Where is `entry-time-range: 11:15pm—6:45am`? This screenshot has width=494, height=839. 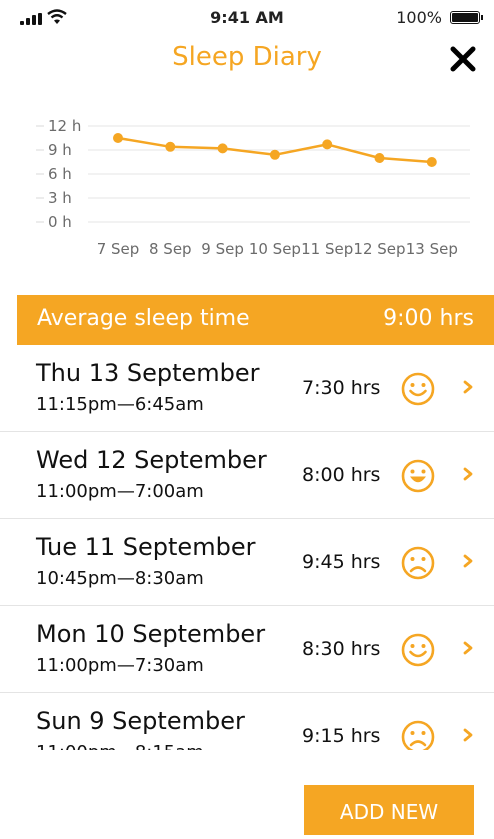 entry-time-range: 11:15pm—6:45am is located at coordinates (120, 404).